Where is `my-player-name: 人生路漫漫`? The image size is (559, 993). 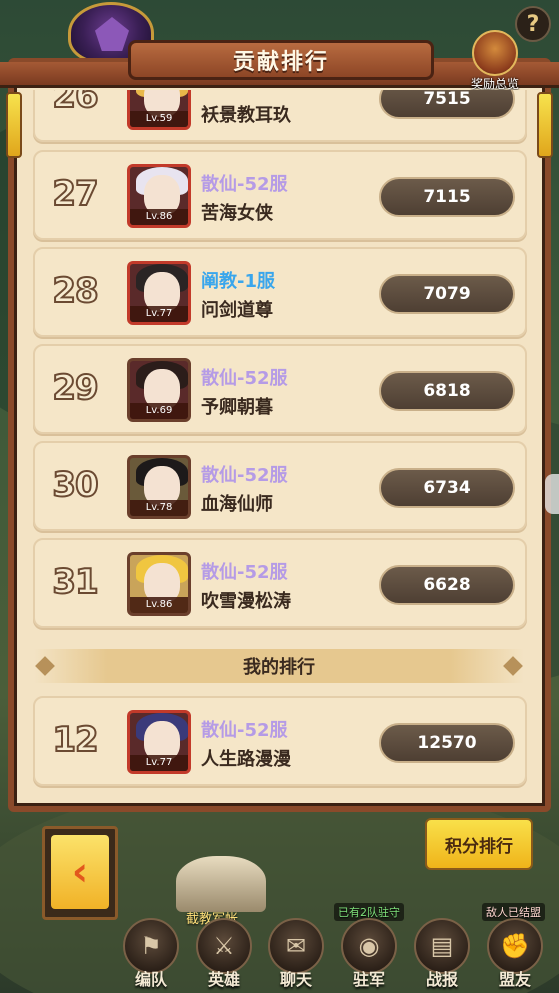 my-player-name: 人生路漫漫 is located at coordinates (246, 759).